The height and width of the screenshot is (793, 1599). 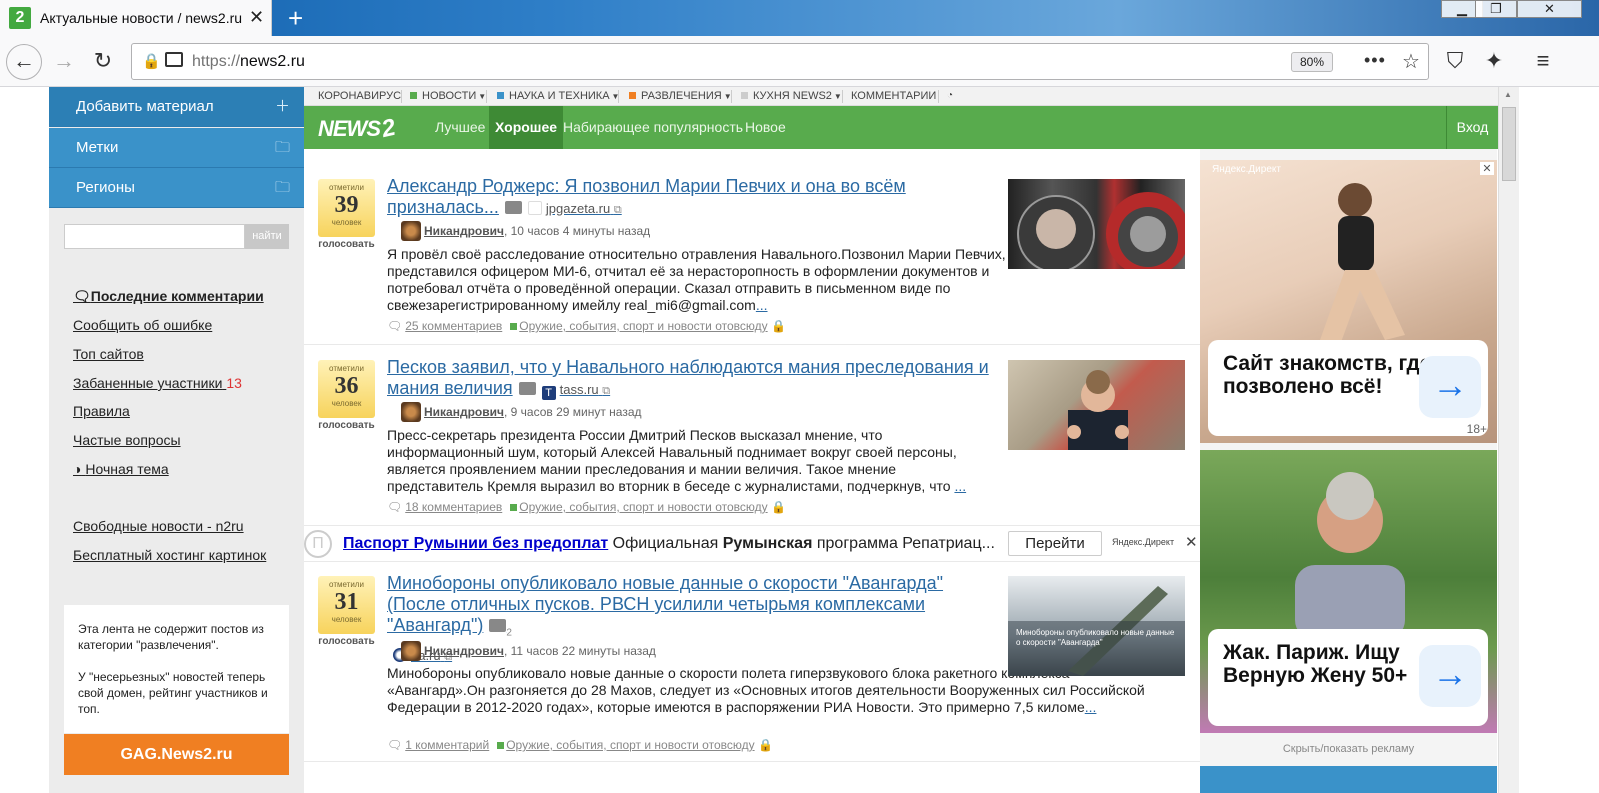 I want to click on zoom-level: 80%, so click(x=1312, y=62).